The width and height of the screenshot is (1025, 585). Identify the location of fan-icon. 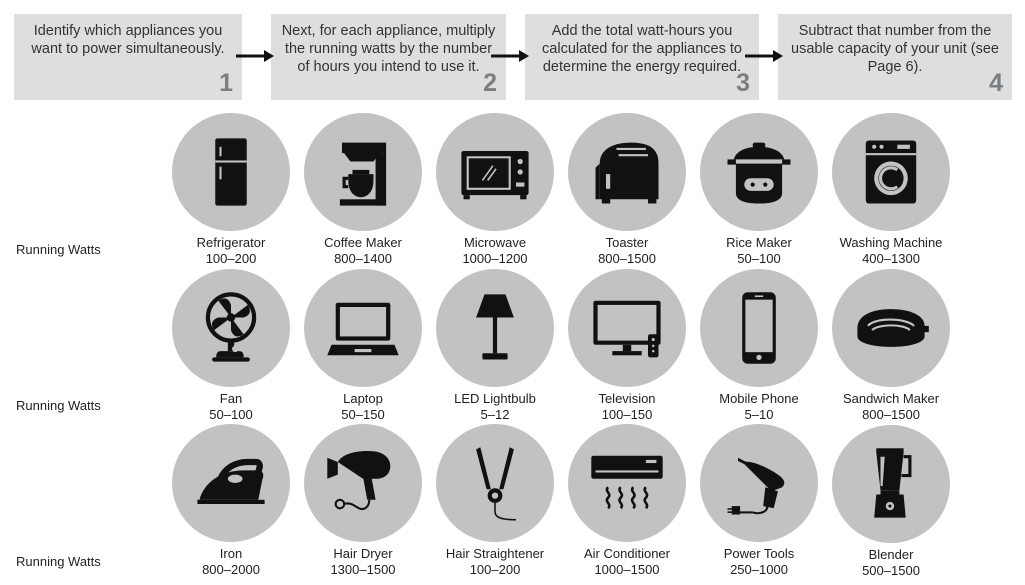
(231, 327).